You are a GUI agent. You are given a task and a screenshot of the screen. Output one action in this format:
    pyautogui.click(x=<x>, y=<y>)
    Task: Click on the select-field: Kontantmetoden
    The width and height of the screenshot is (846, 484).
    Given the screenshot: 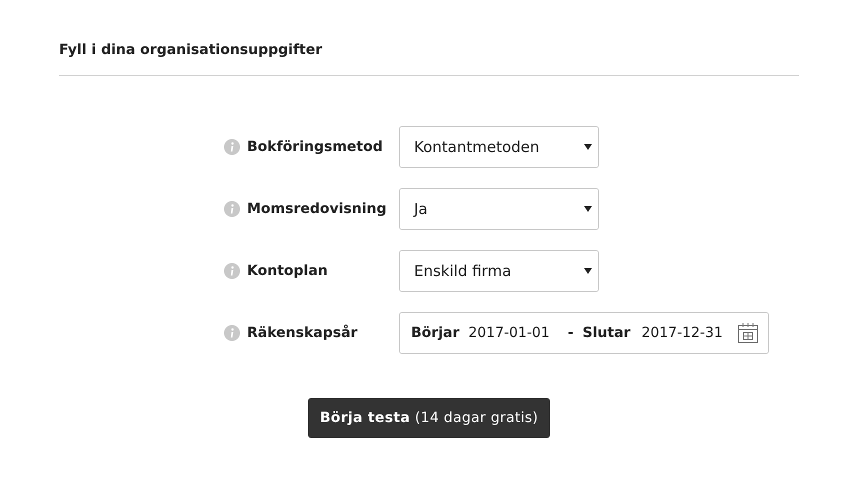 What is the action you would take?
    pyautogui.click(x=499, y=147)
    